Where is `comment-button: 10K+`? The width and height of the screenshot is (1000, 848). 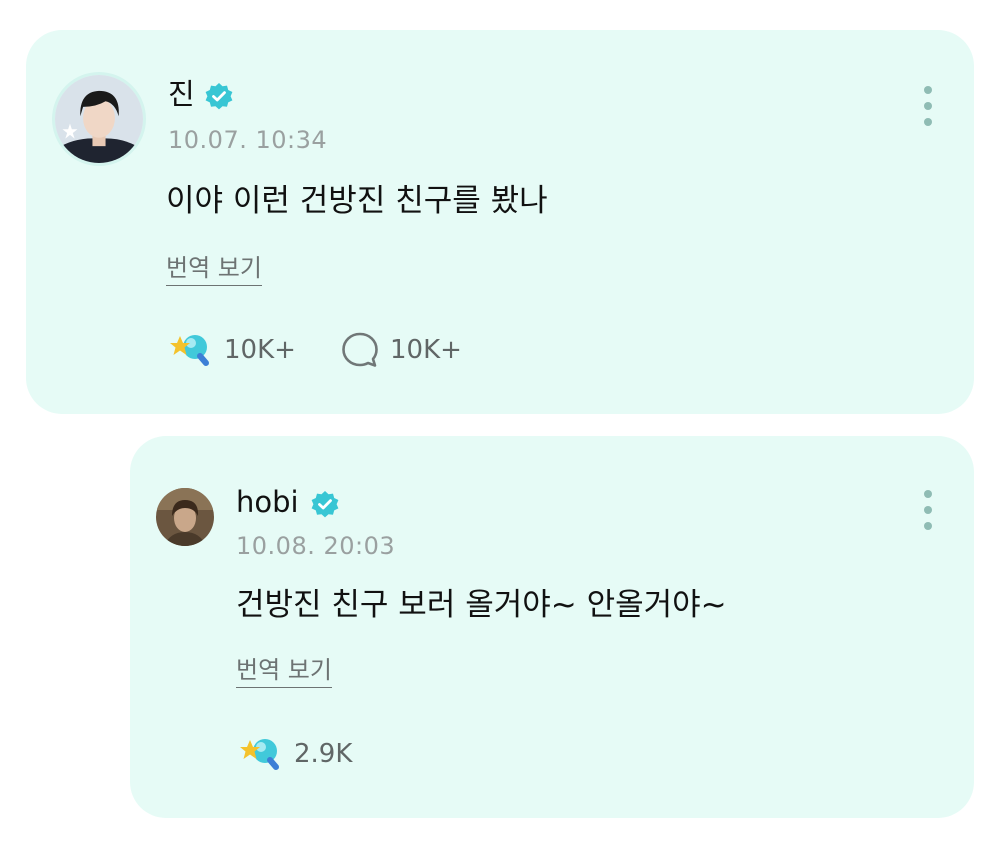 comment-button: 10K+ is located at coordinates (401, 350).